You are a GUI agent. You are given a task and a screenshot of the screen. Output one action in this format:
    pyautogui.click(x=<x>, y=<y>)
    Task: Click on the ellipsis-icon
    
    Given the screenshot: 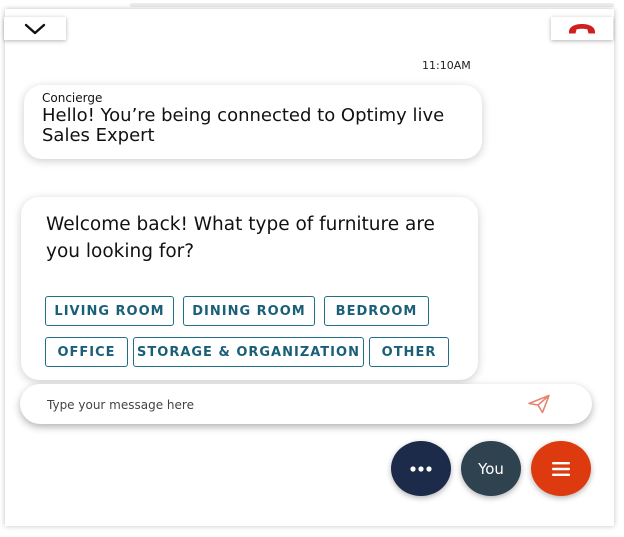 What is the action you would take?
    pyautogui.click(x=421, y=468)
    